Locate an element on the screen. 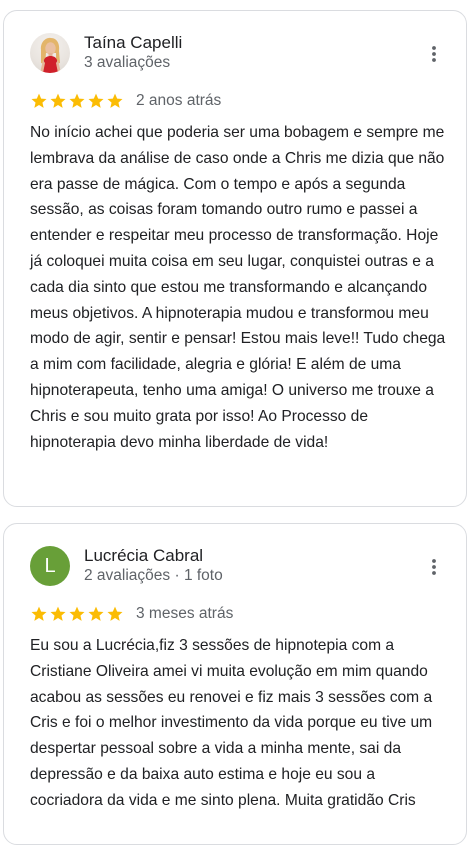 This screenshot has width=472, height=852. reviewer-photo is located at coordinates (50, 55).